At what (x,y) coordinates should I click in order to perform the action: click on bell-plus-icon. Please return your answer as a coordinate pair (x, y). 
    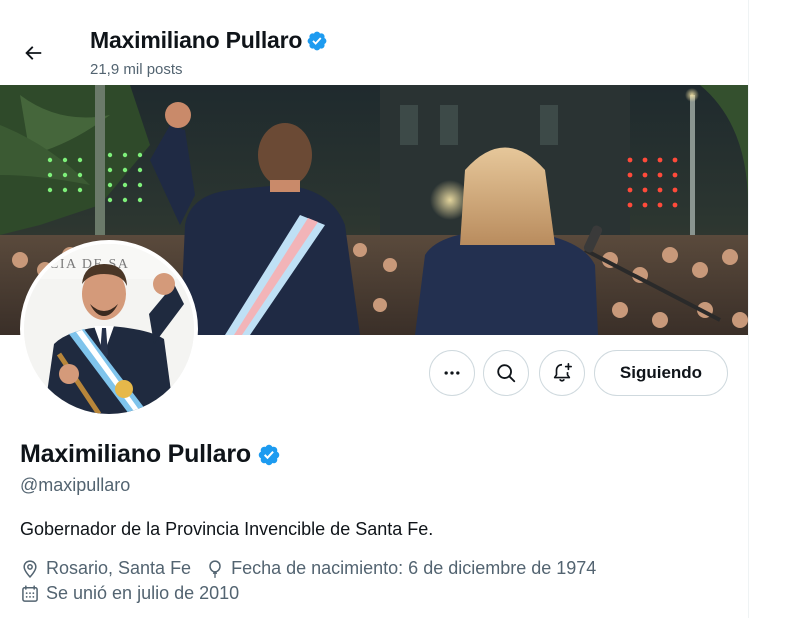
    Looking at the image, I should click on (562, 372).